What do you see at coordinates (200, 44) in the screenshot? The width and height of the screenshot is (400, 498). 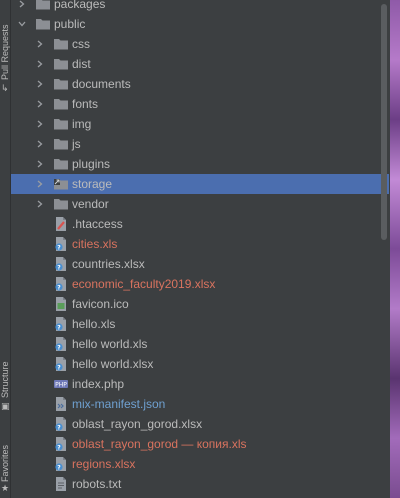 I see `tree-folder-row: css` at bounding box center [200, 44].